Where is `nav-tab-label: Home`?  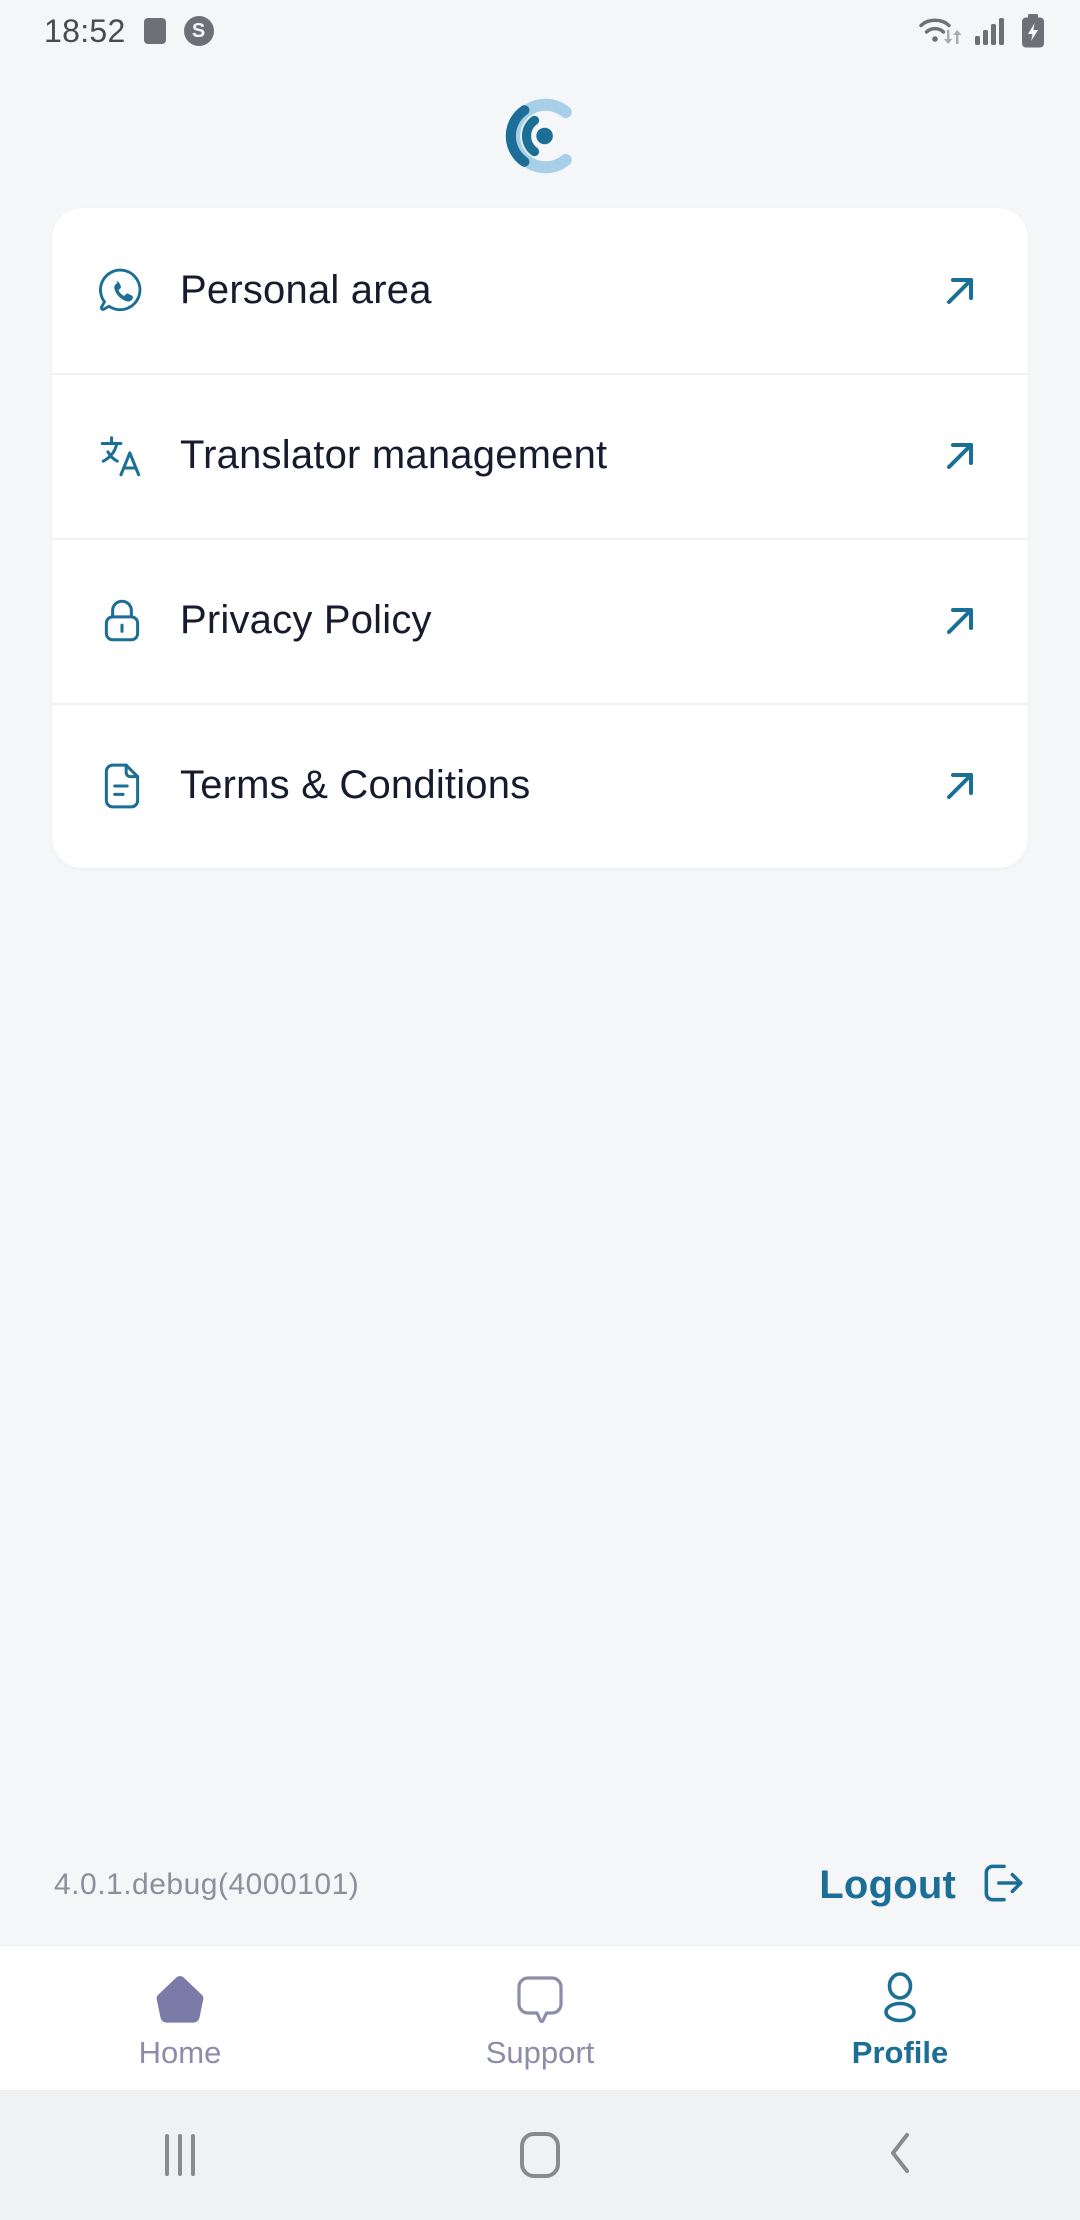 nav-tab-label: Home is located at coordinates (180, 2052).